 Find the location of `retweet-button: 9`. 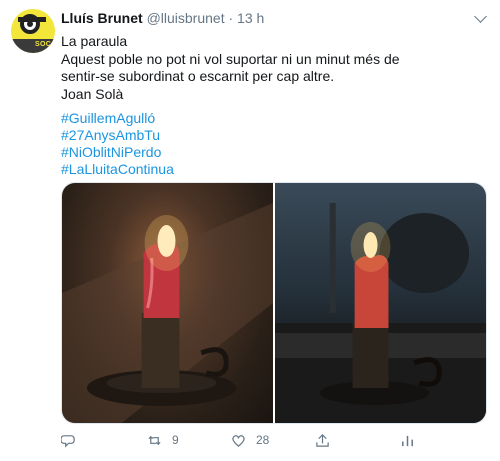

retweet-button: 9 is located at coordinates (163, 440).